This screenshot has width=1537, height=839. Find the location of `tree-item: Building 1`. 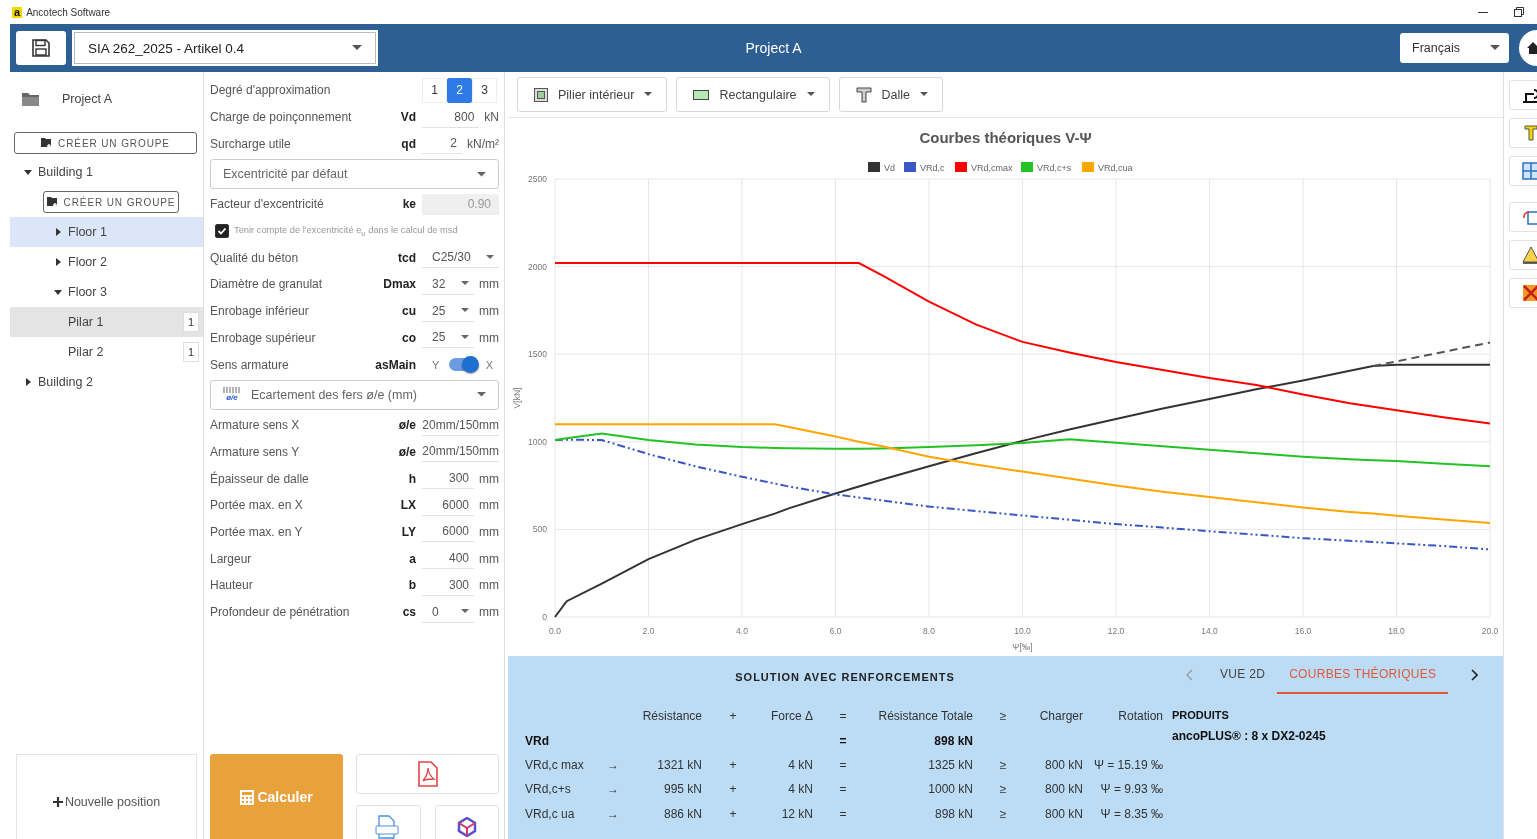

tree-item: Building 1 is located at coordinates (106, 172).